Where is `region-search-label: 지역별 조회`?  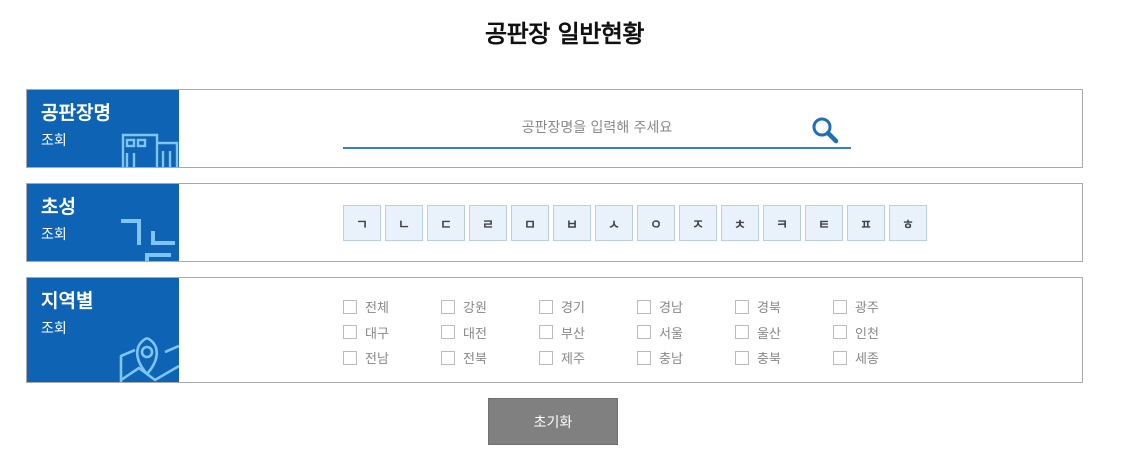
region-search-label: 지역별 조회 is located at coordinates (103, 330).